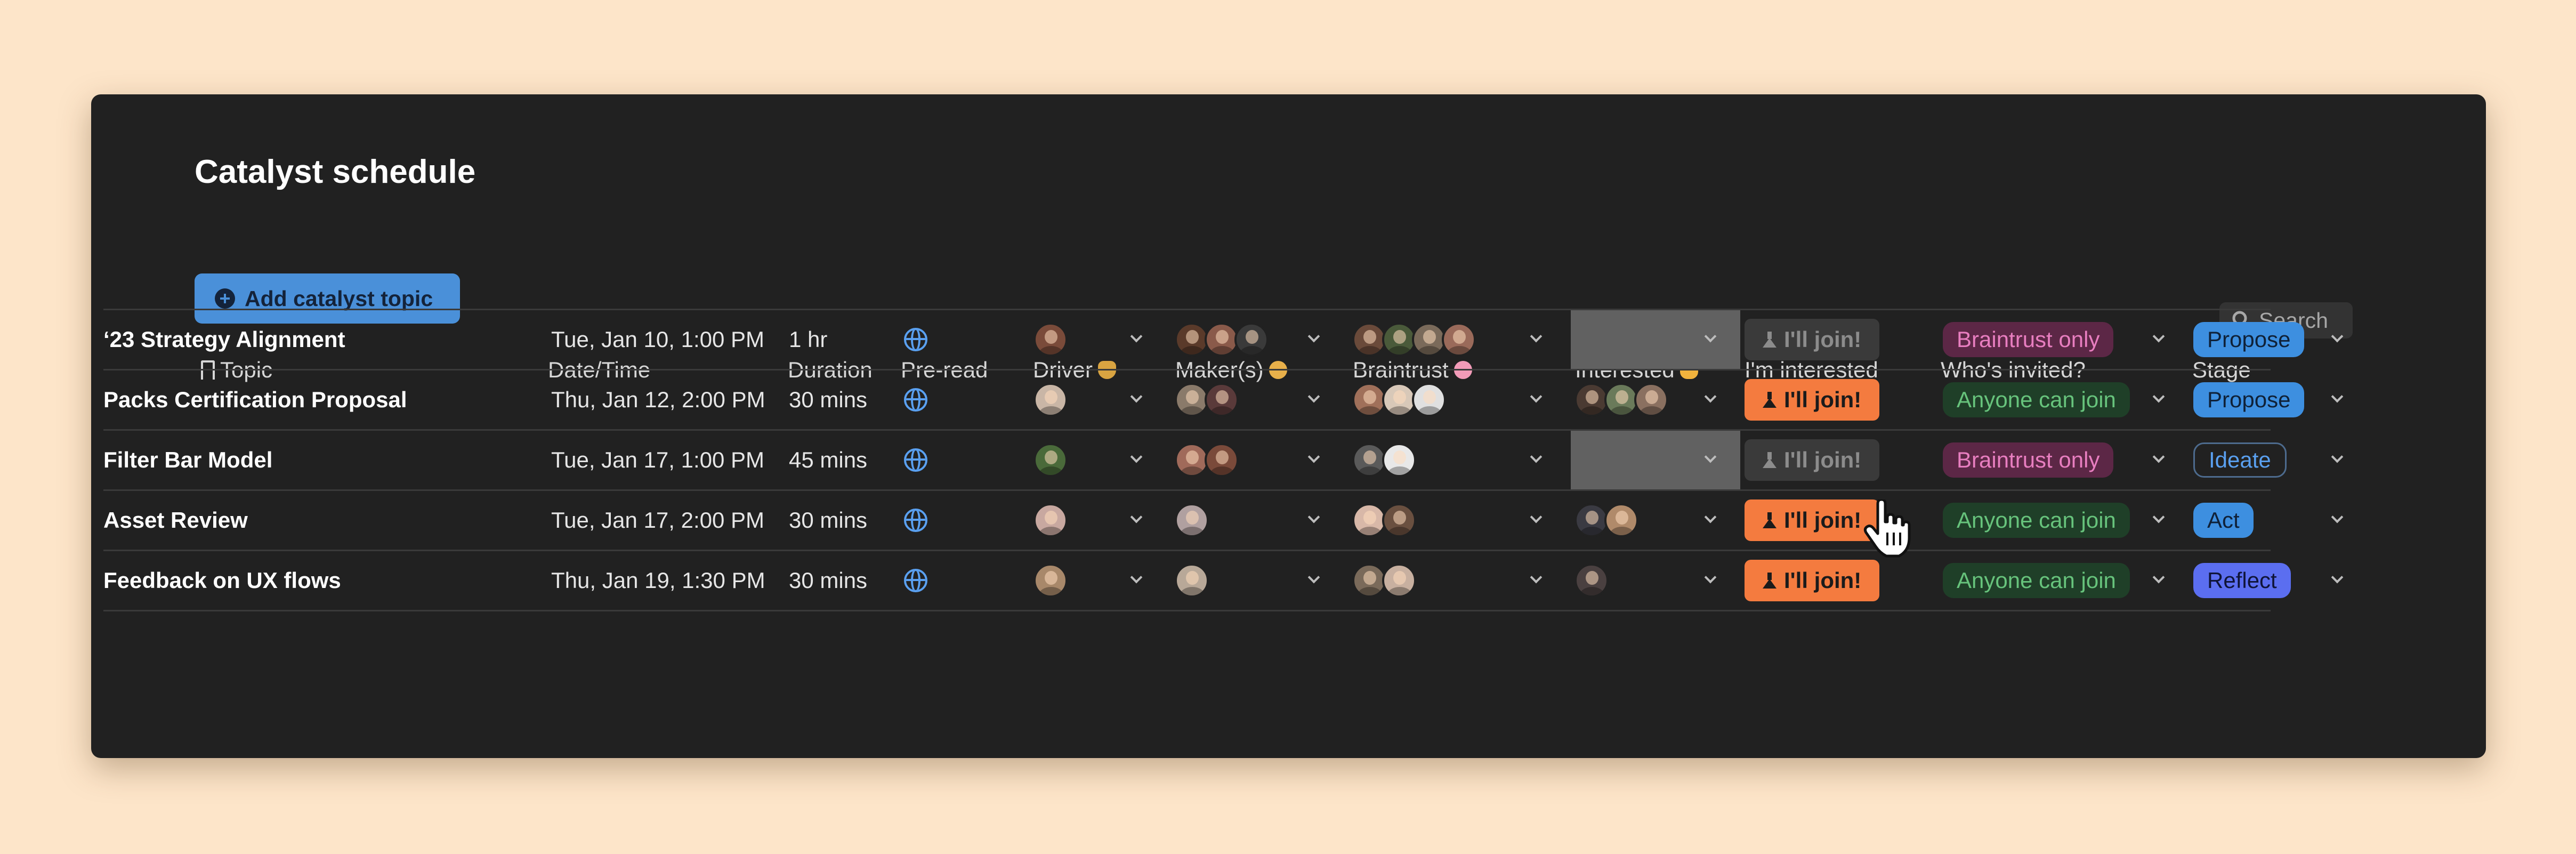 This screenshot has height=854, width=2576. What do you see at coordinates (255, 399) in the screenshot?
I see `topic-cell: Packs Certification Proposal` at bounding box center [255, 399].